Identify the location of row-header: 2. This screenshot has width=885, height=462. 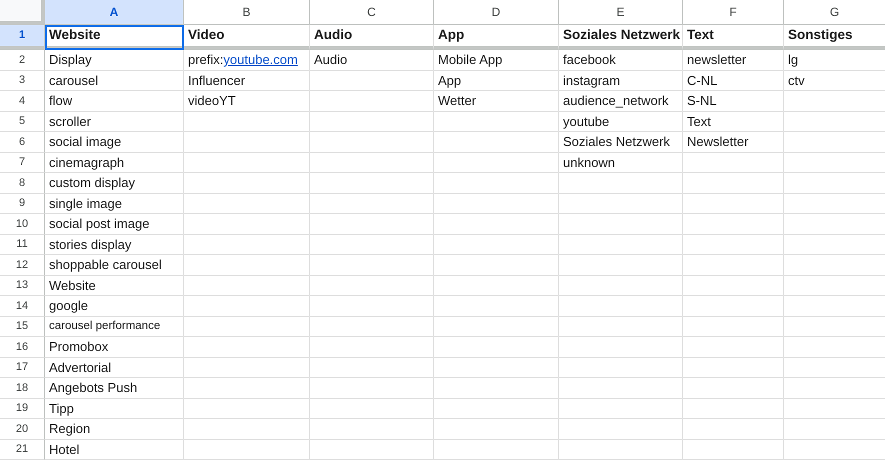
(22, 60).